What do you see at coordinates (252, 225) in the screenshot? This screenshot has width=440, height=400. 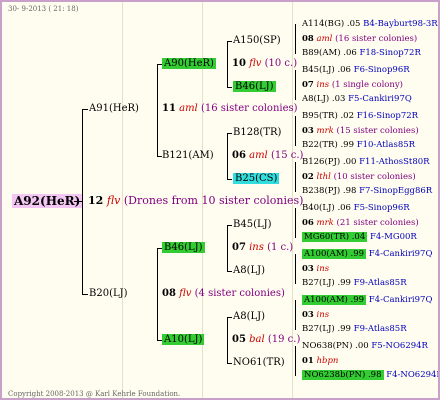 I see `great-grandparent-name: B45(LJ)` at bounding box center [252, 225].